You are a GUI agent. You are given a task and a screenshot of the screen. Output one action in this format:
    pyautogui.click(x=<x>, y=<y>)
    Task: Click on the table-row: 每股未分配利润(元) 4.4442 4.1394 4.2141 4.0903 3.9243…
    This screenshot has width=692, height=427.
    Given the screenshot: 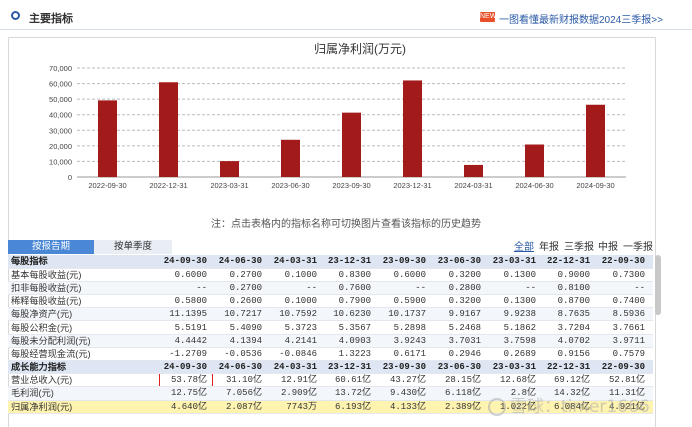 What is the action you would take?
    pyautogui.click(x=330, y=341)
    